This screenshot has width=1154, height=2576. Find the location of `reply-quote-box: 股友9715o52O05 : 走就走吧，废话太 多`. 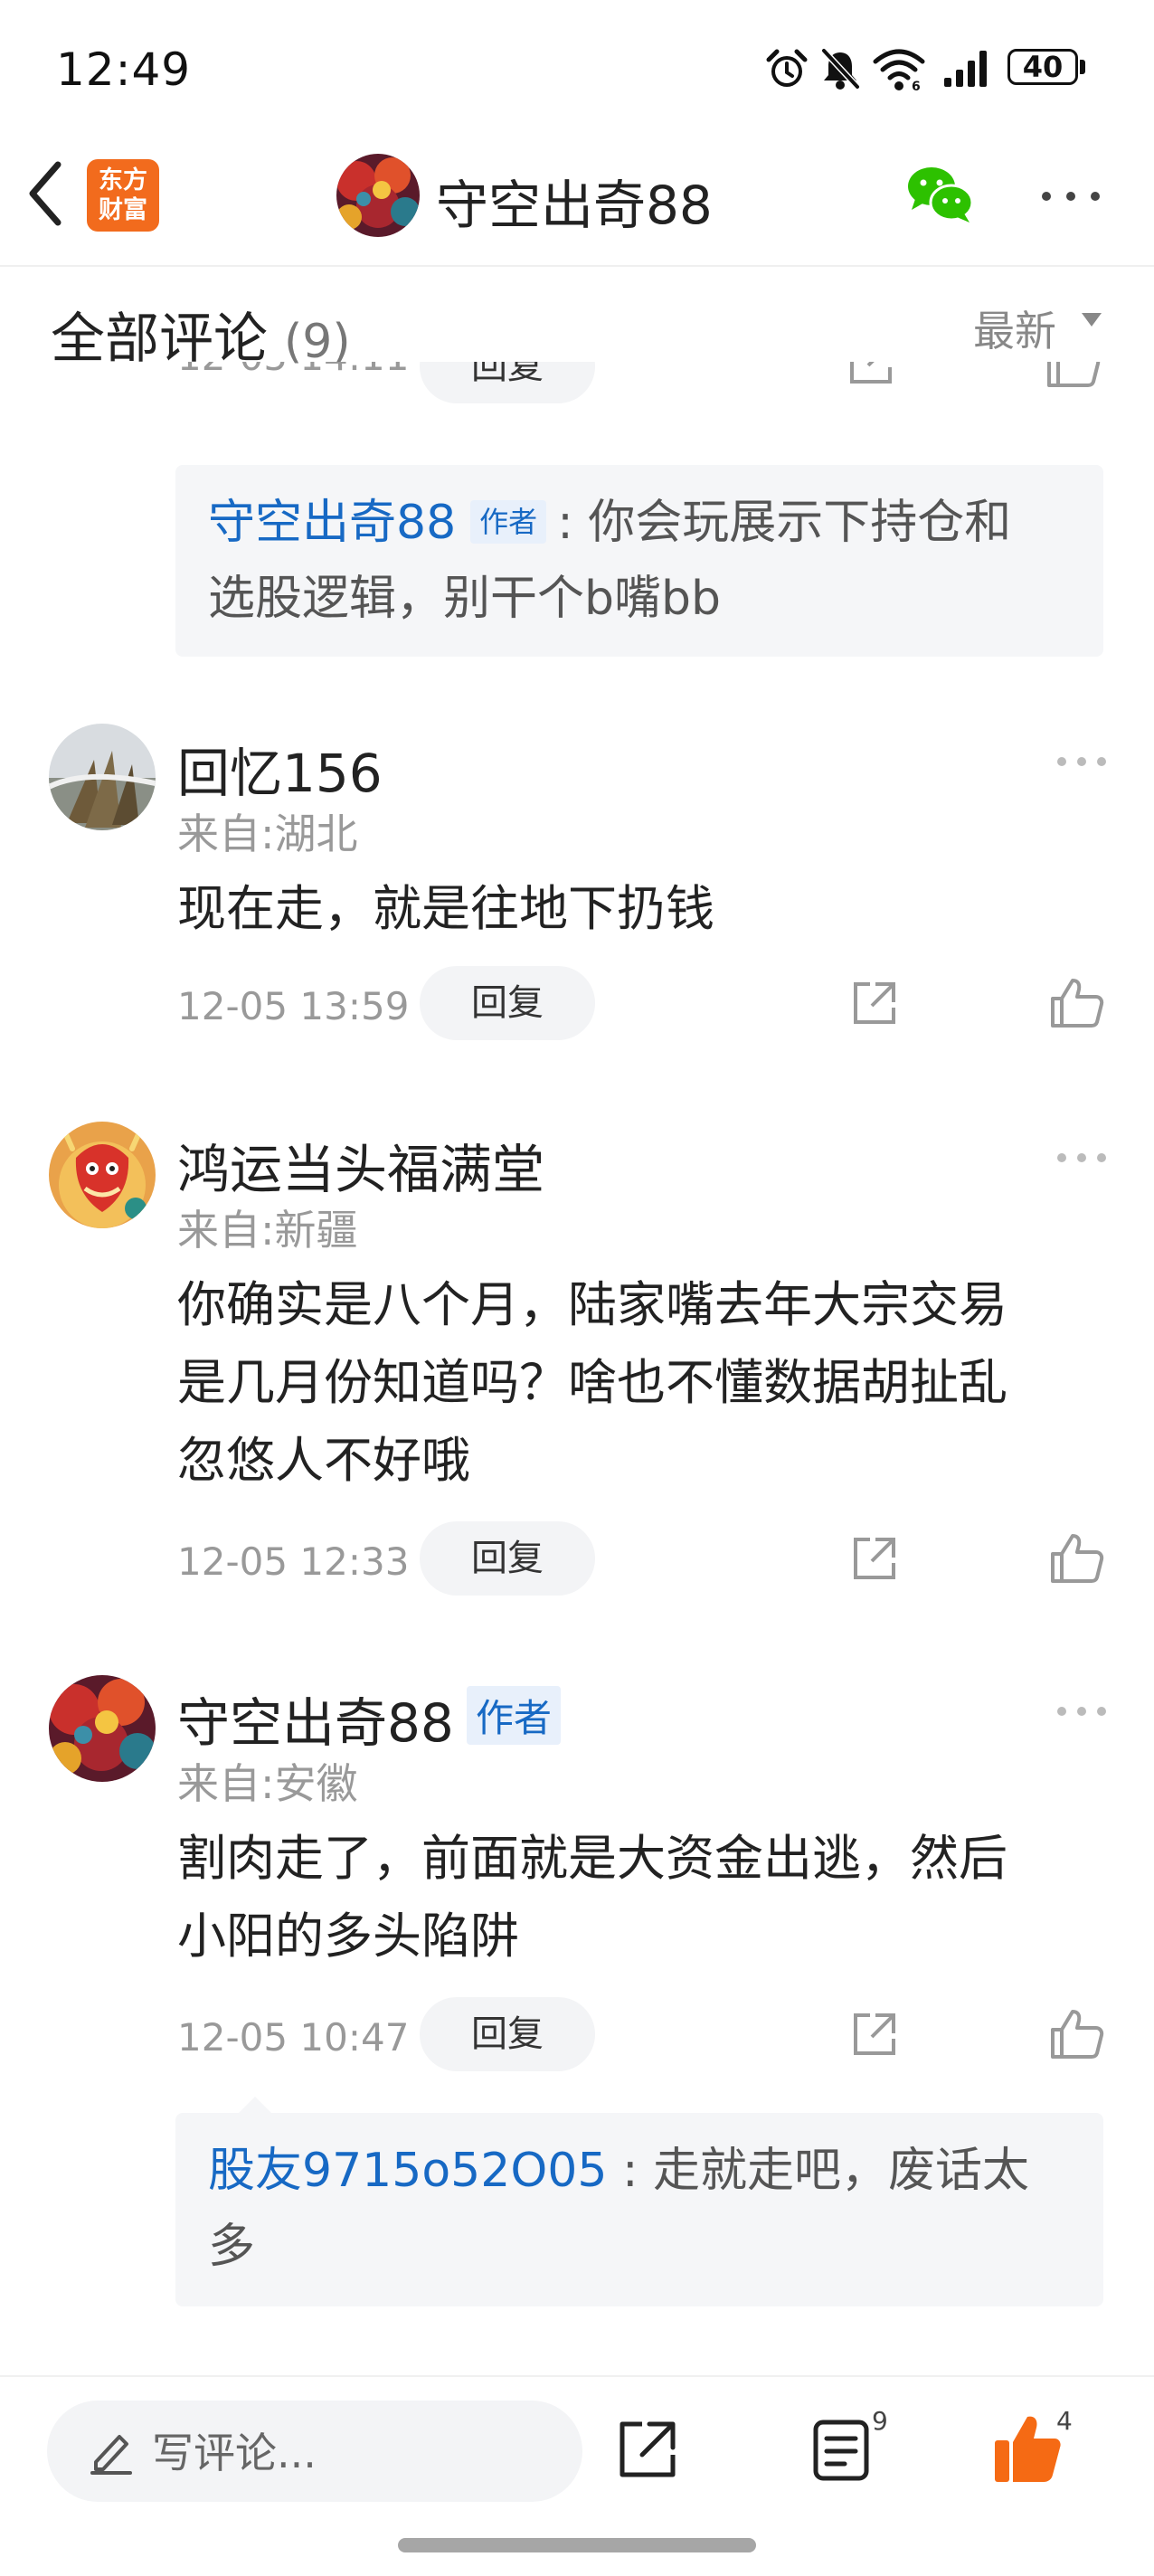

reply-quote-box: 股友9715o52O05 : 走就走吧，废话太 多 is located at coordinates (639, 2210).